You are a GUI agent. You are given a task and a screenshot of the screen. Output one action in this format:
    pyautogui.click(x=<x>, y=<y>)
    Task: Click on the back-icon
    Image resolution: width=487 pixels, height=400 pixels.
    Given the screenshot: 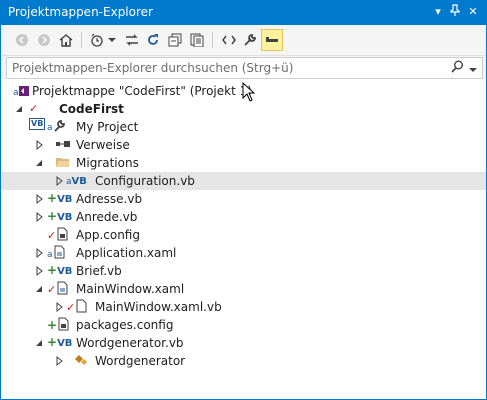 What is the action you would take?
    pyautogui.click(x=22, y=40)
    